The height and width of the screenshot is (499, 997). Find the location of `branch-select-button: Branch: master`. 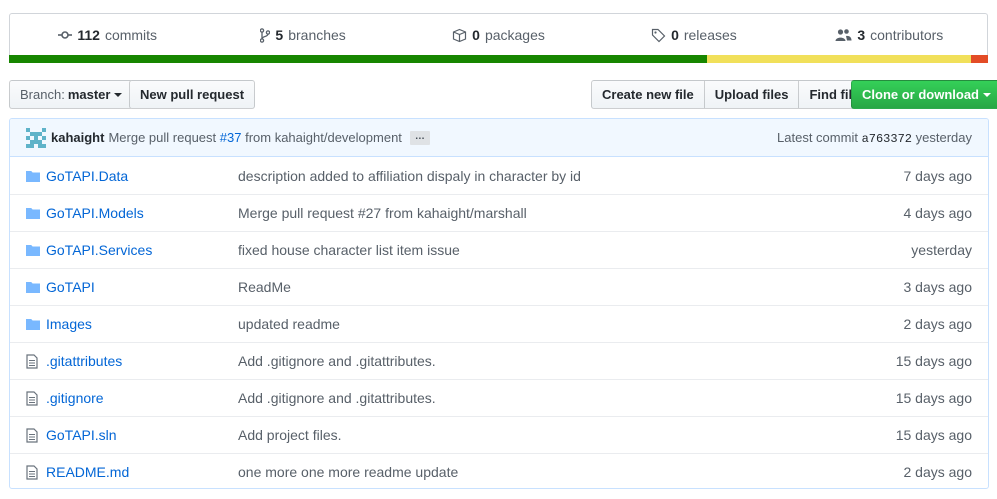

branch-select-button: Branch: master is located at coordinates (71, 94).